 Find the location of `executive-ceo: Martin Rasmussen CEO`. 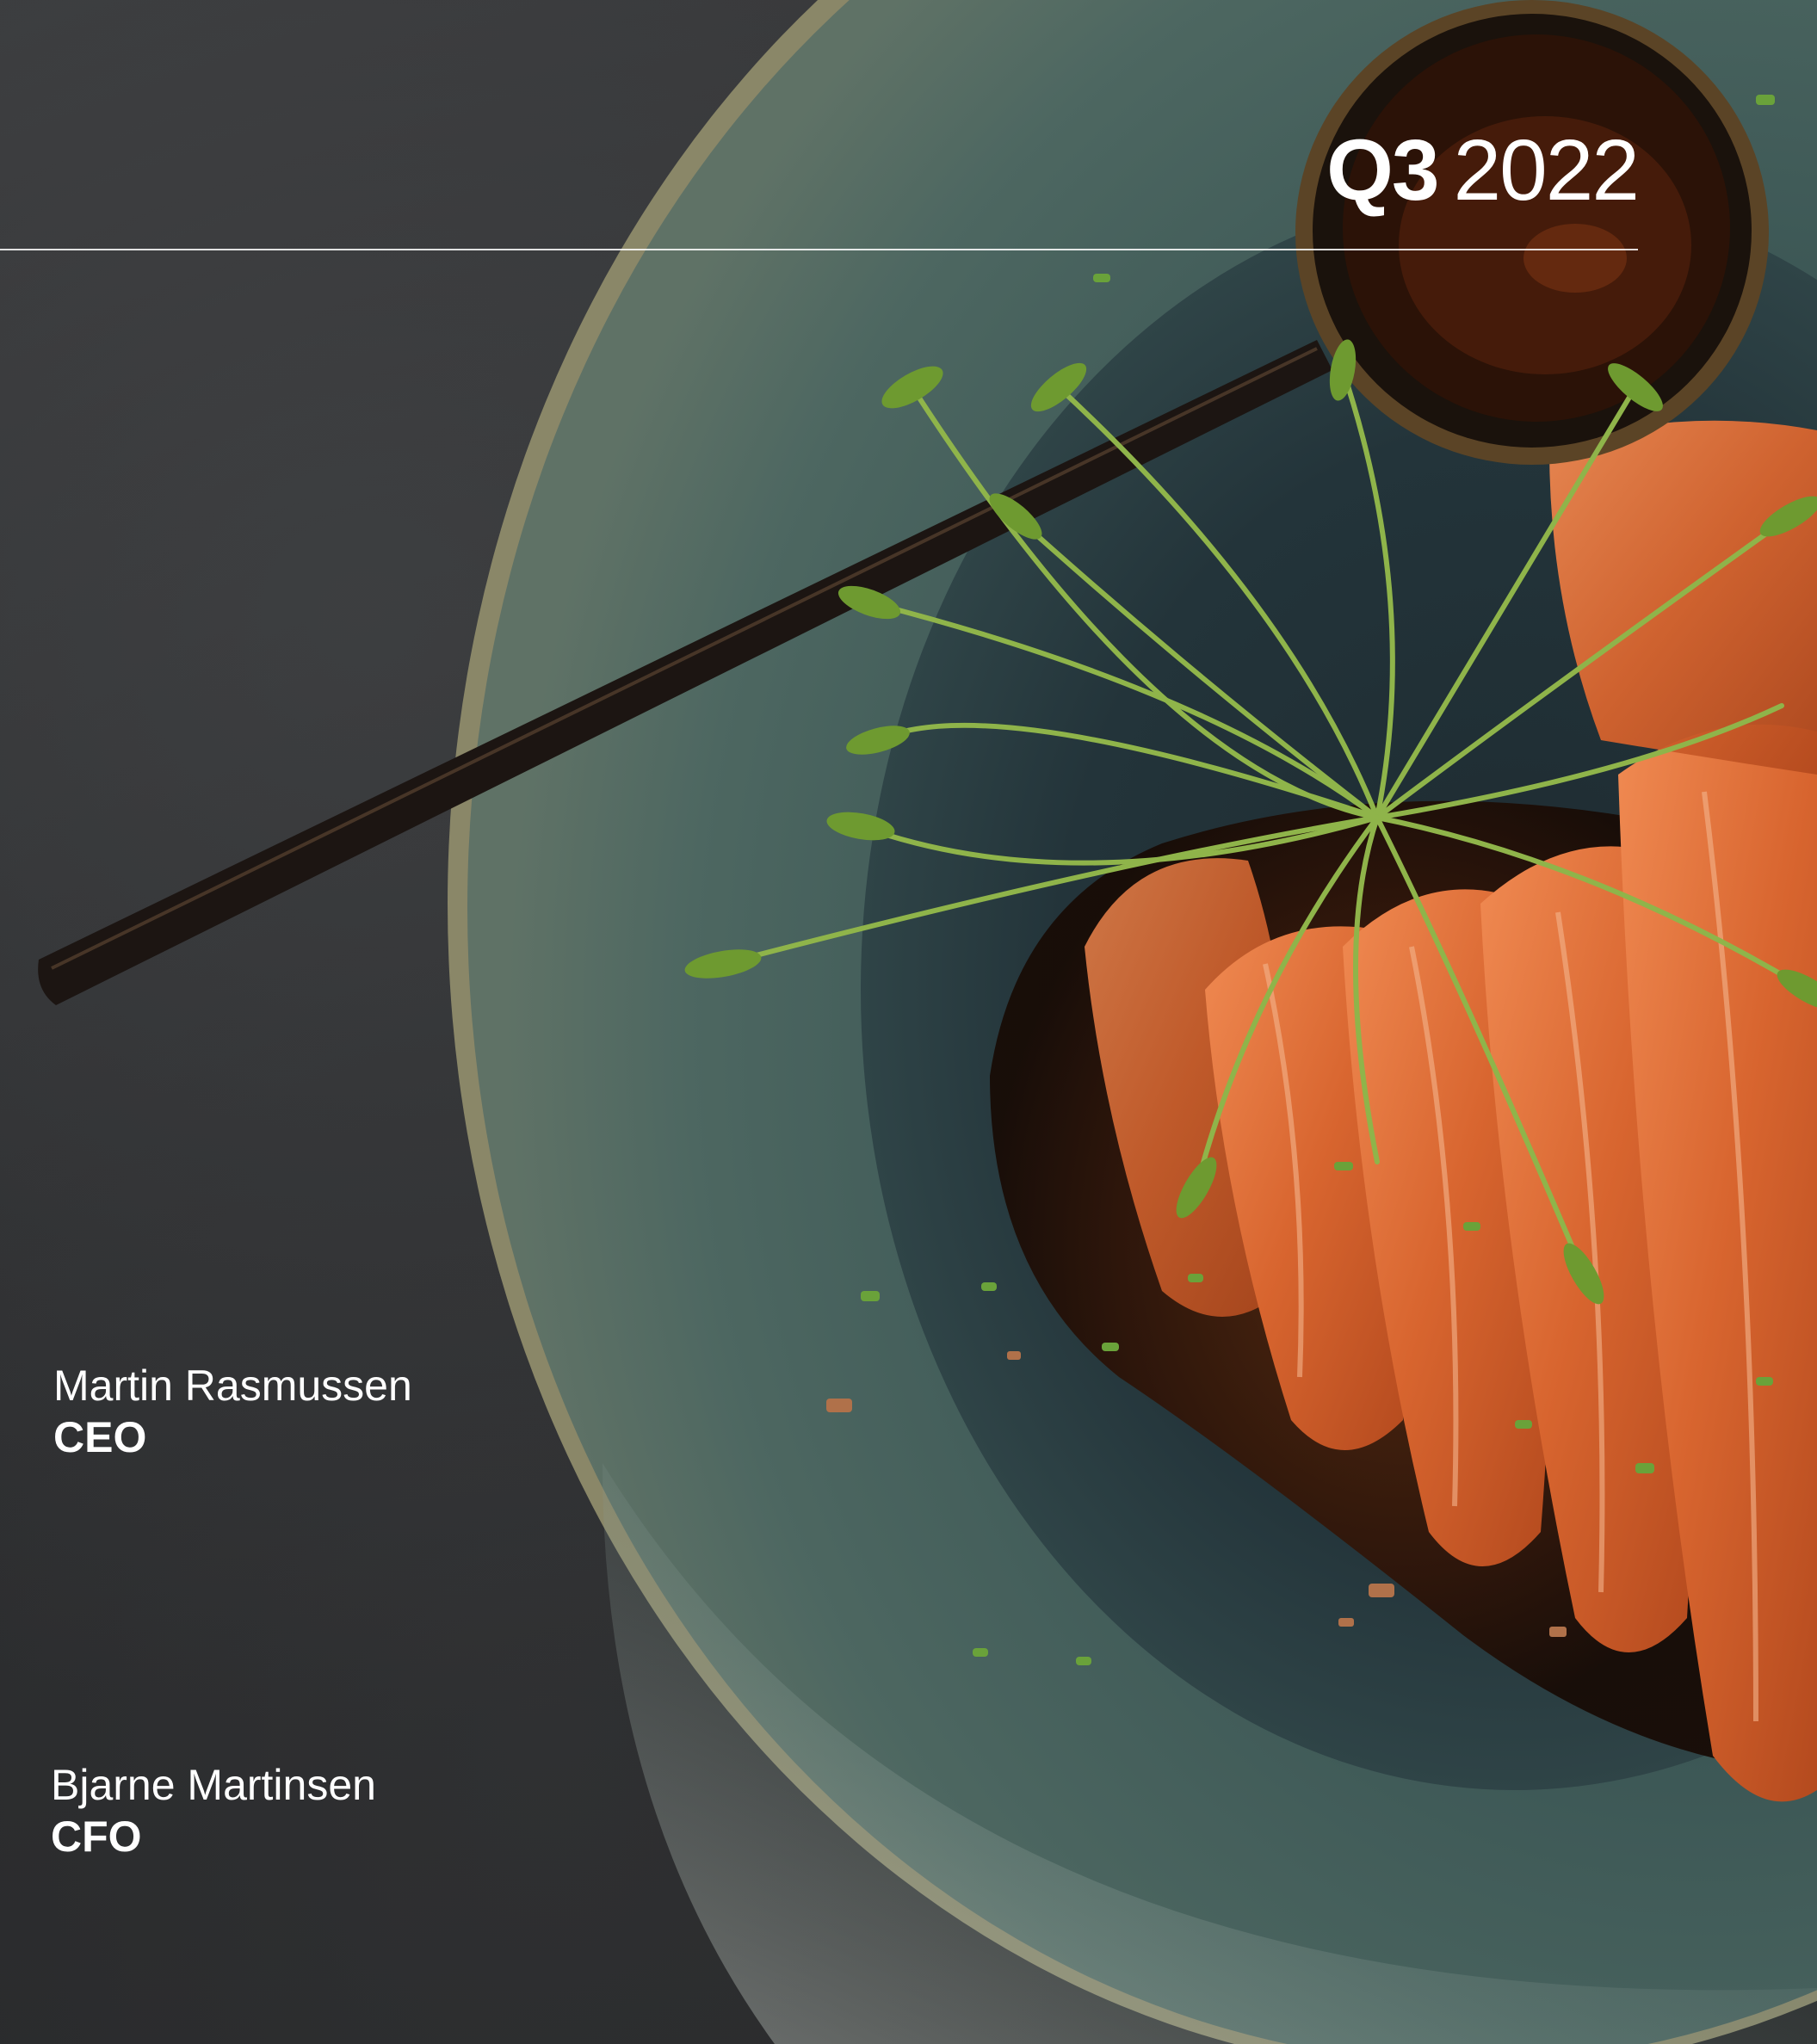

executive-ceo: Martin Rasmussen CEO is located at coordinates (232, 1411).